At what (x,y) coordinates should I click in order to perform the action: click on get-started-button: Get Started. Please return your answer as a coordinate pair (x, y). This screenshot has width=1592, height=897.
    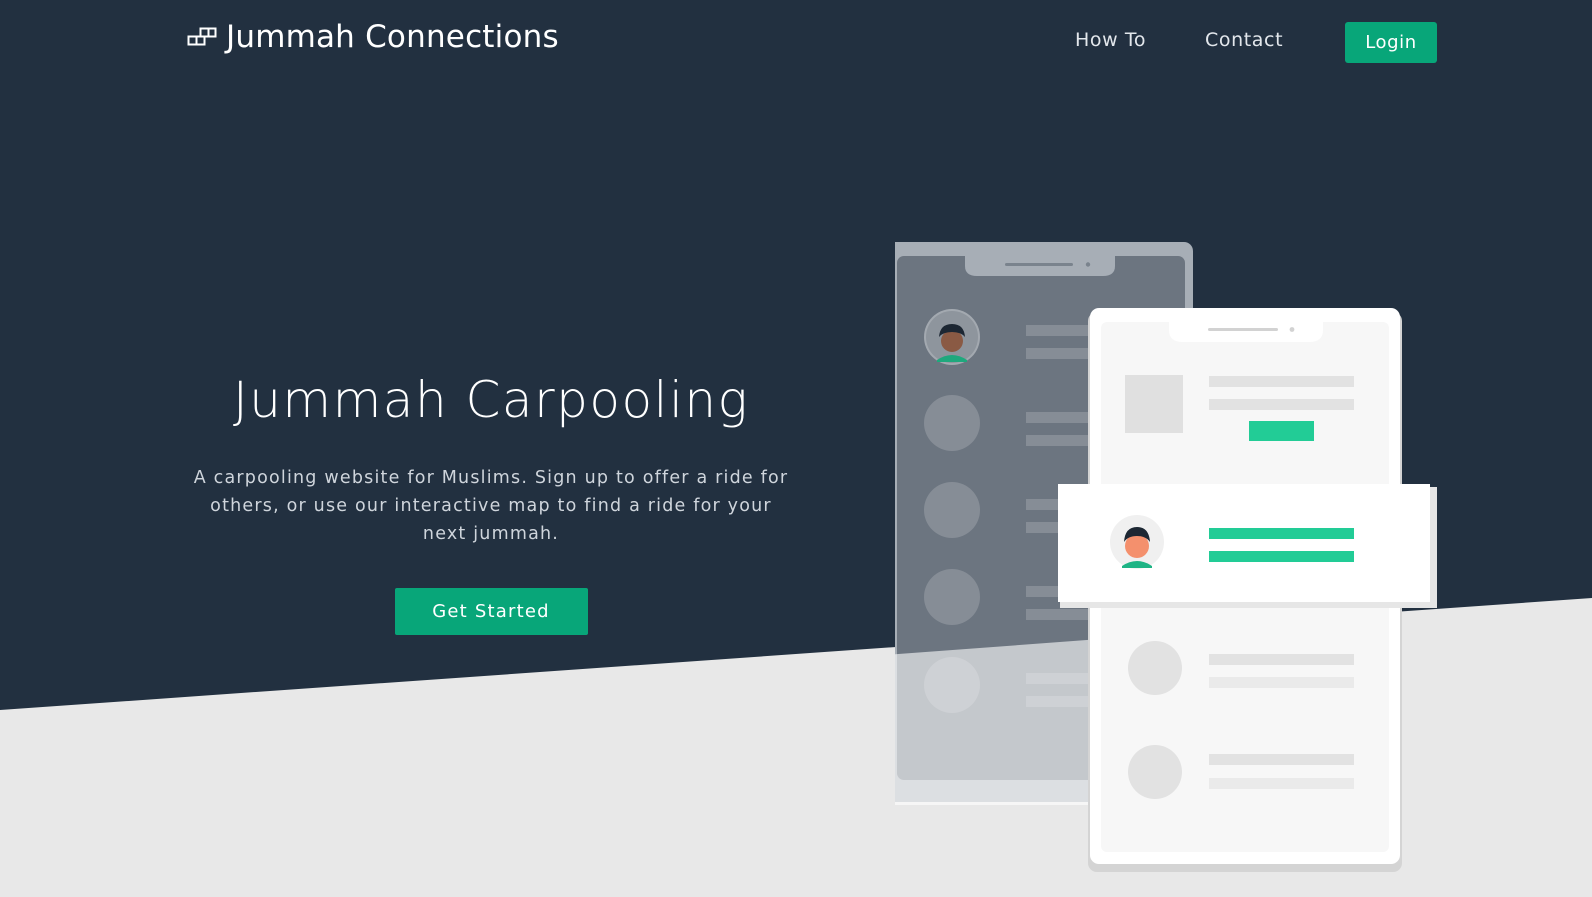
    Looking at the image, I should click on (491, 611).